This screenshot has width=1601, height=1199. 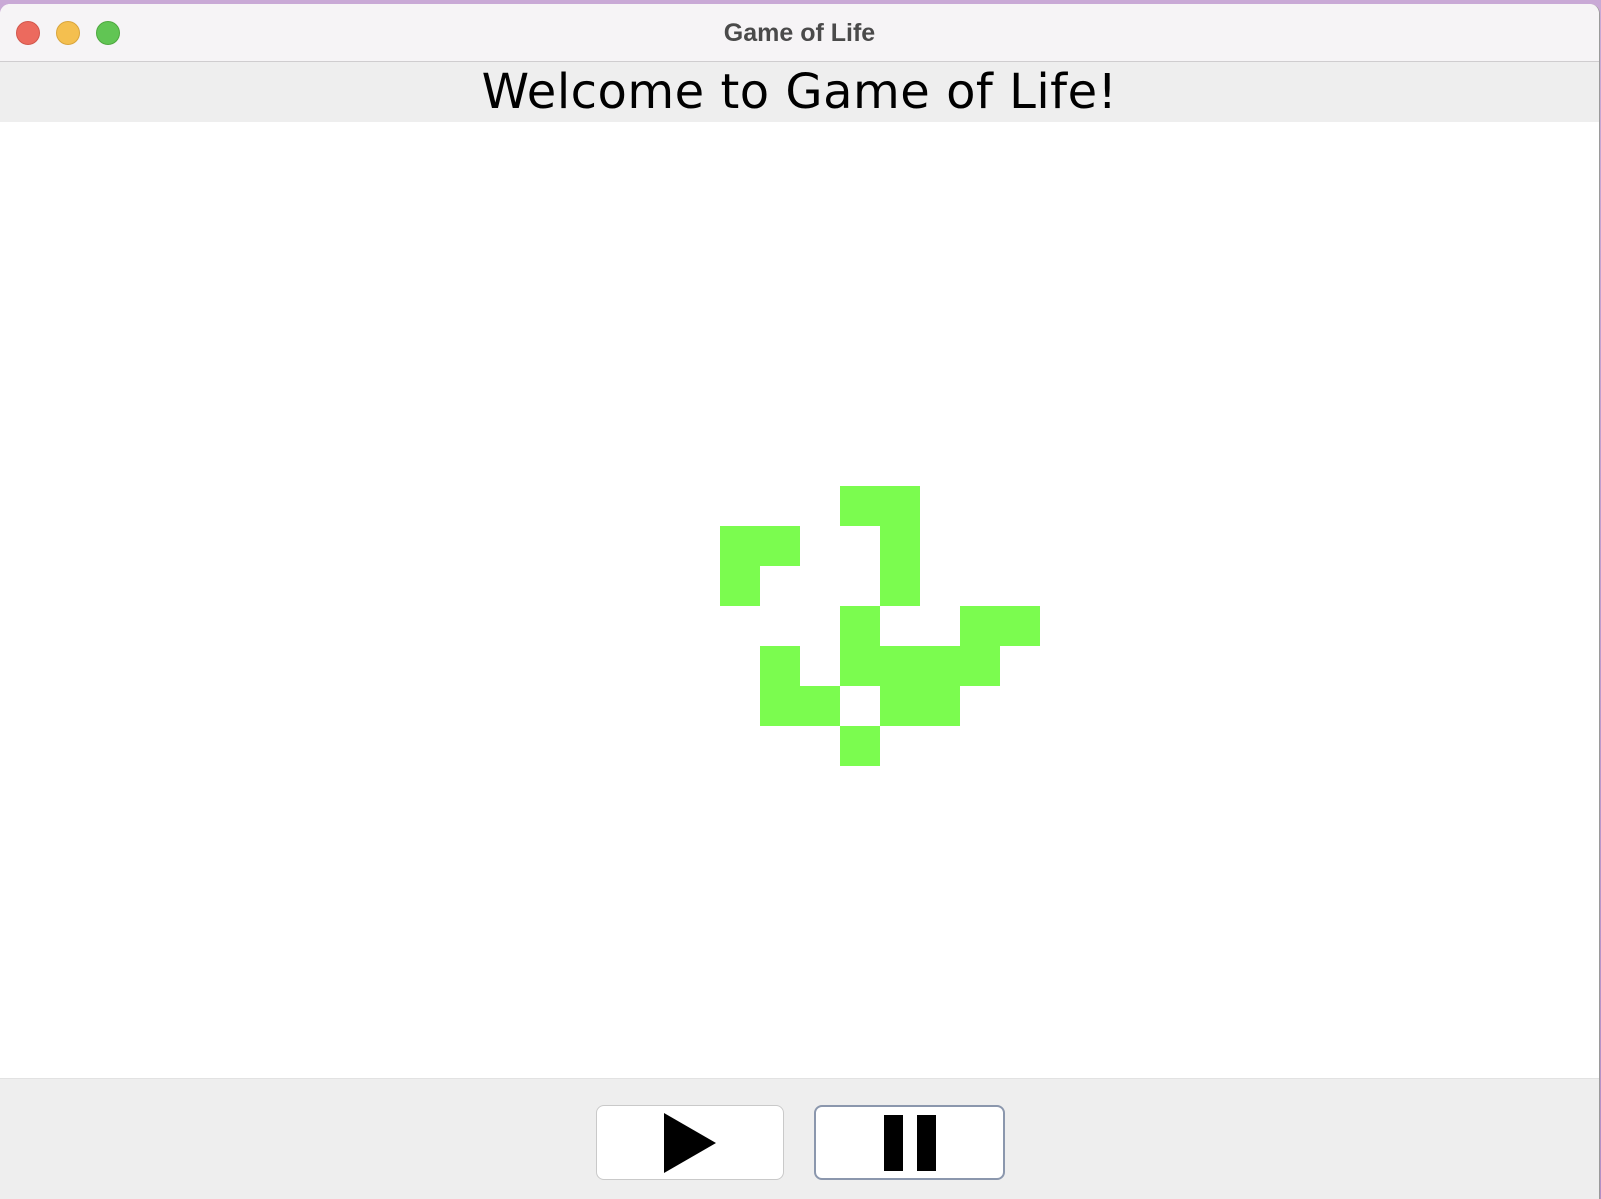 I want to click on pause-icon, so click(x=909, y=1142).